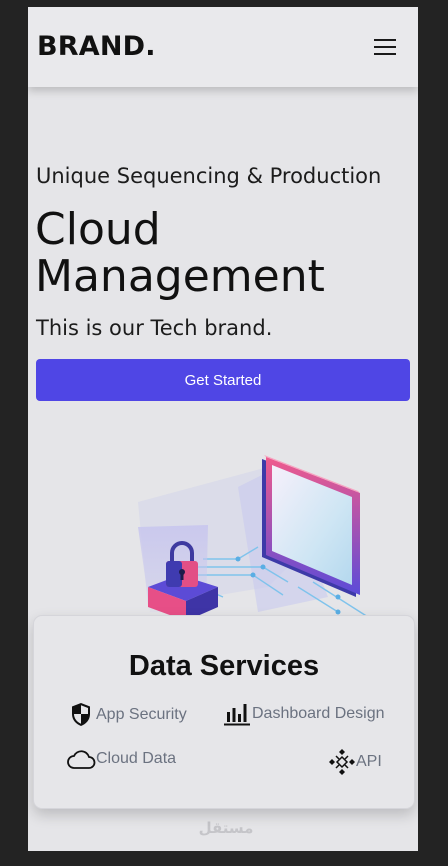 The height and width of the screenshot is (866, 448). Describe the element at coordinates (318, 713) in the screenshot. I see `service-label: Dashboard Design` at that location.